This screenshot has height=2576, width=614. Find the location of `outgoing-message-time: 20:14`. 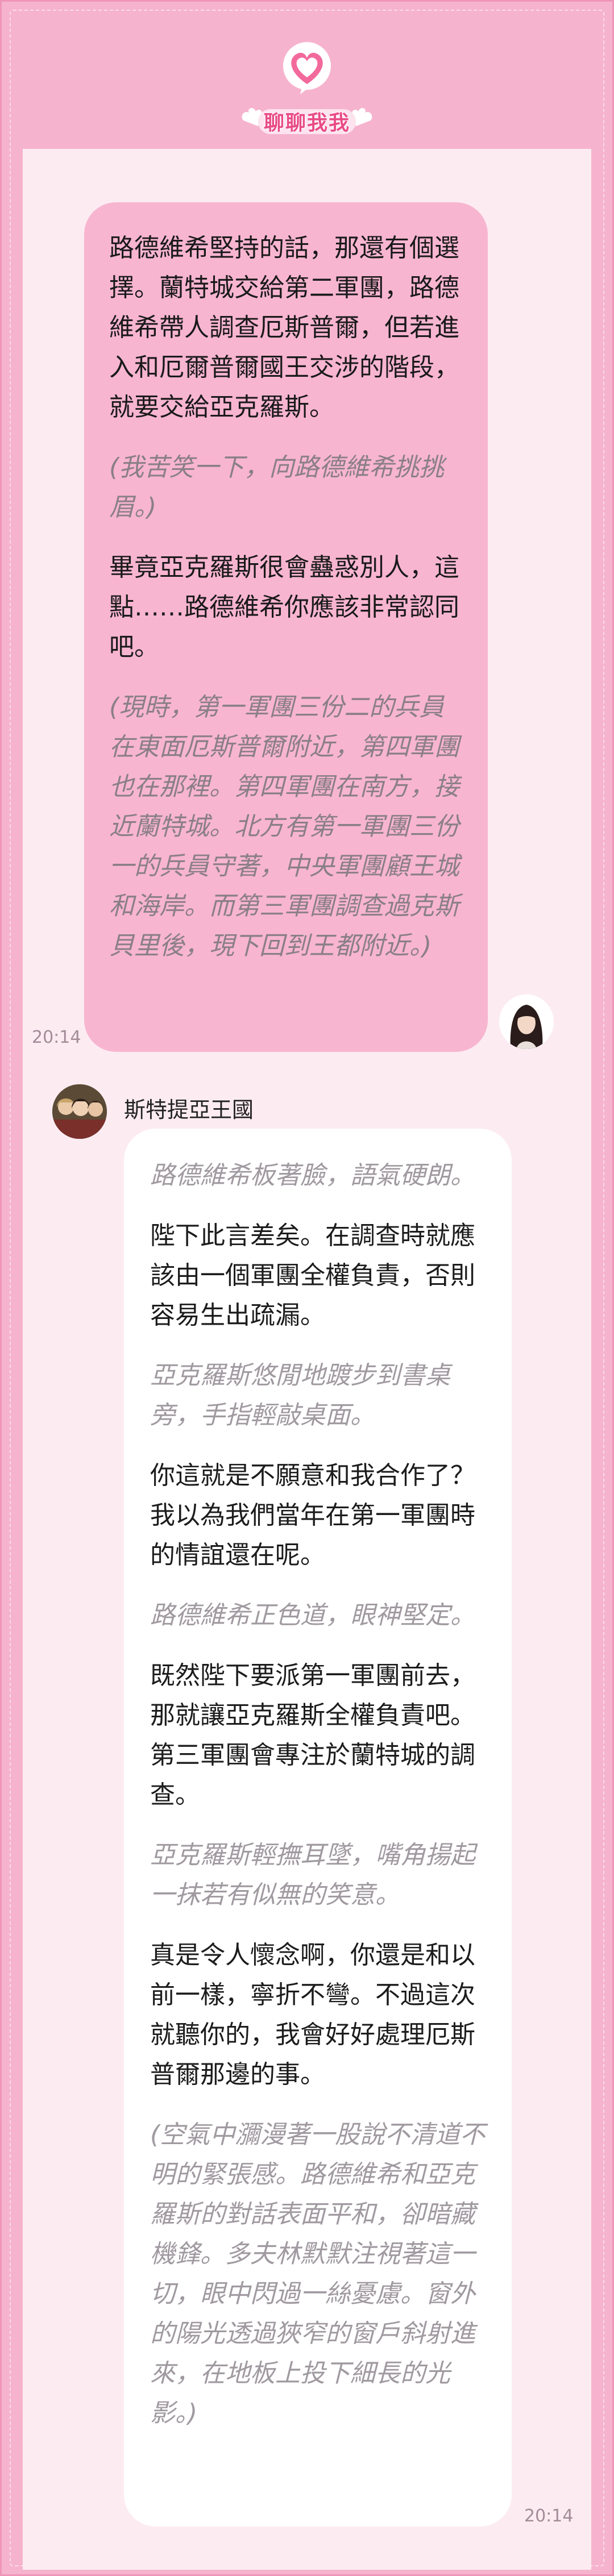

outgoing-message-time: 20:14 is located at coordinates (56, 1037).